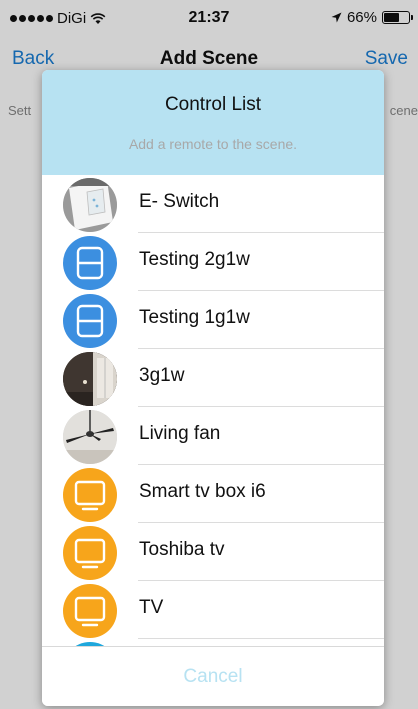 The height and width of the screenshot is (709, 418). Describe the element at coordinates (213, 378) in the screenshot. I see `list-item-3g1w: 3g1w` at that location.